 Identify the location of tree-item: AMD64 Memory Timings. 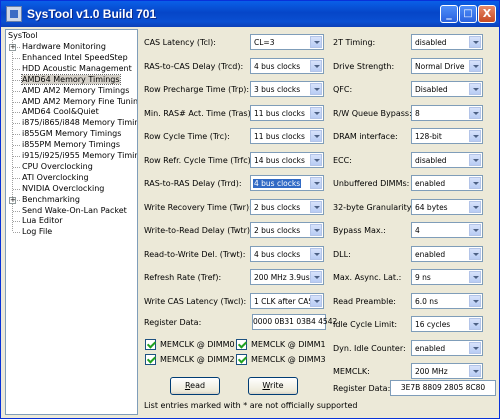
(71, 79).